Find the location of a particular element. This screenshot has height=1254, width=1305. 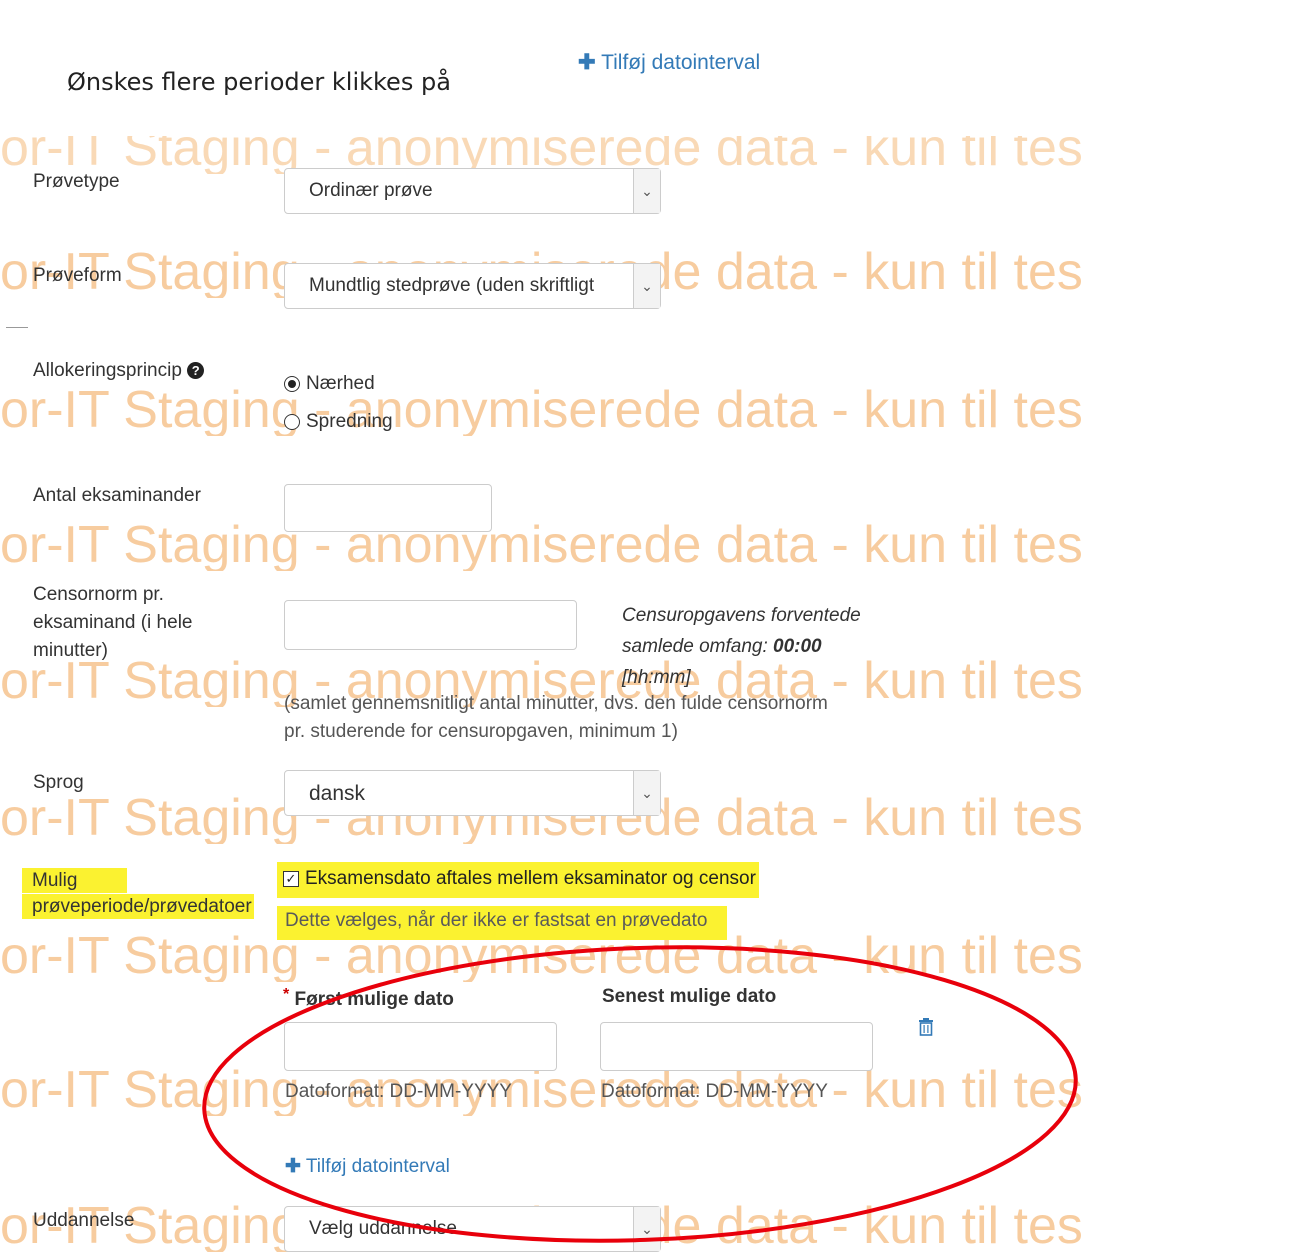

first-date-format: Datoformat: DD-MM-YYYY is located at coordinates (398, 1091).